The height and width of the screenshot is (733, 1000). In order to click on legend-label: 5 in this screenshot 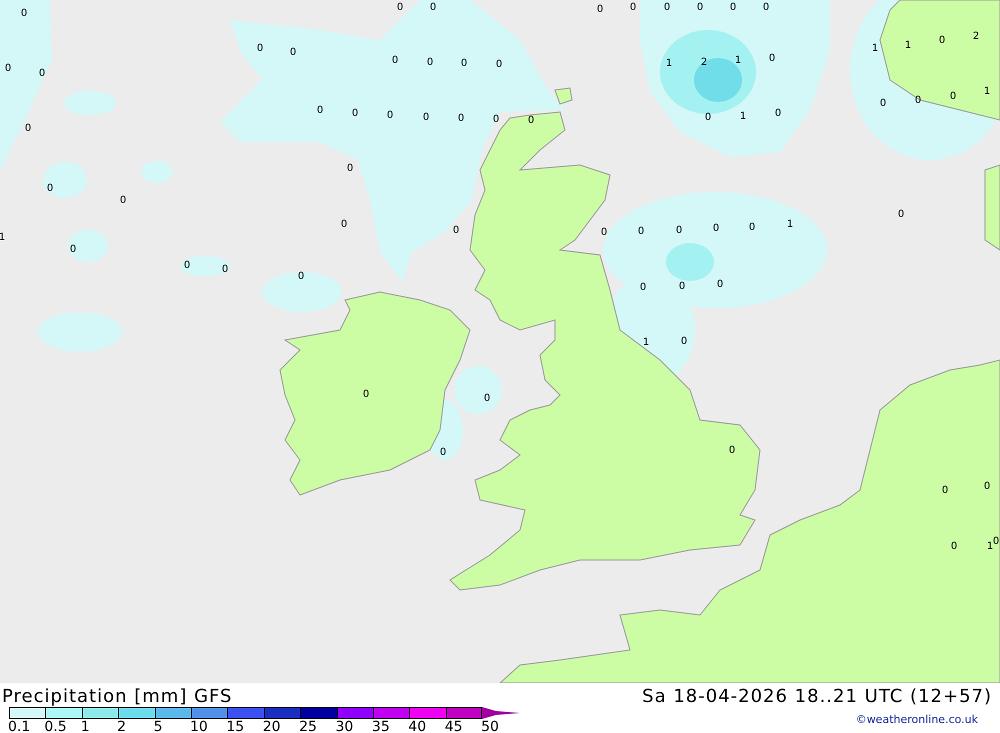, I will do `click(158, 726)`.